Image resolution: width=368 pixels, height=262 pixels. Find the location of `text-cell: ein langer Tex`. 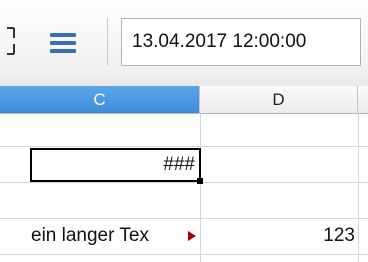

text-cell: ein langer Tex is located at coordinates (113, 236).